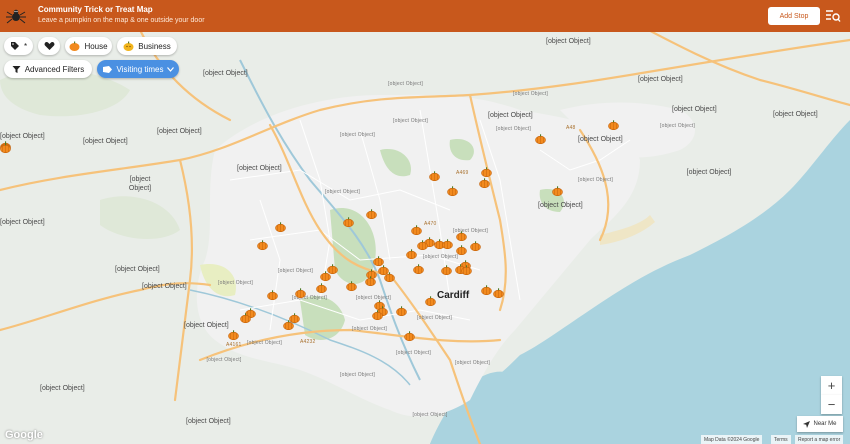  What do you see at coordinates (571, 128) in the screenshot?
I see `road-label: A48` at bounding box center [571, 128].